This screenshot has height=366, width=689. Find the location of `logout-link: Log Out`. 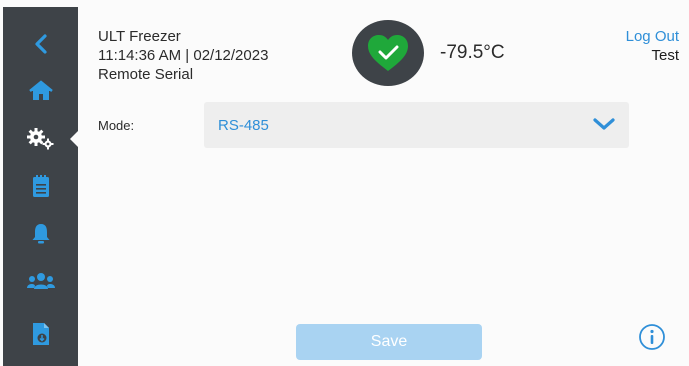

logout-link: Log Out is located at coordinates (652, 36).